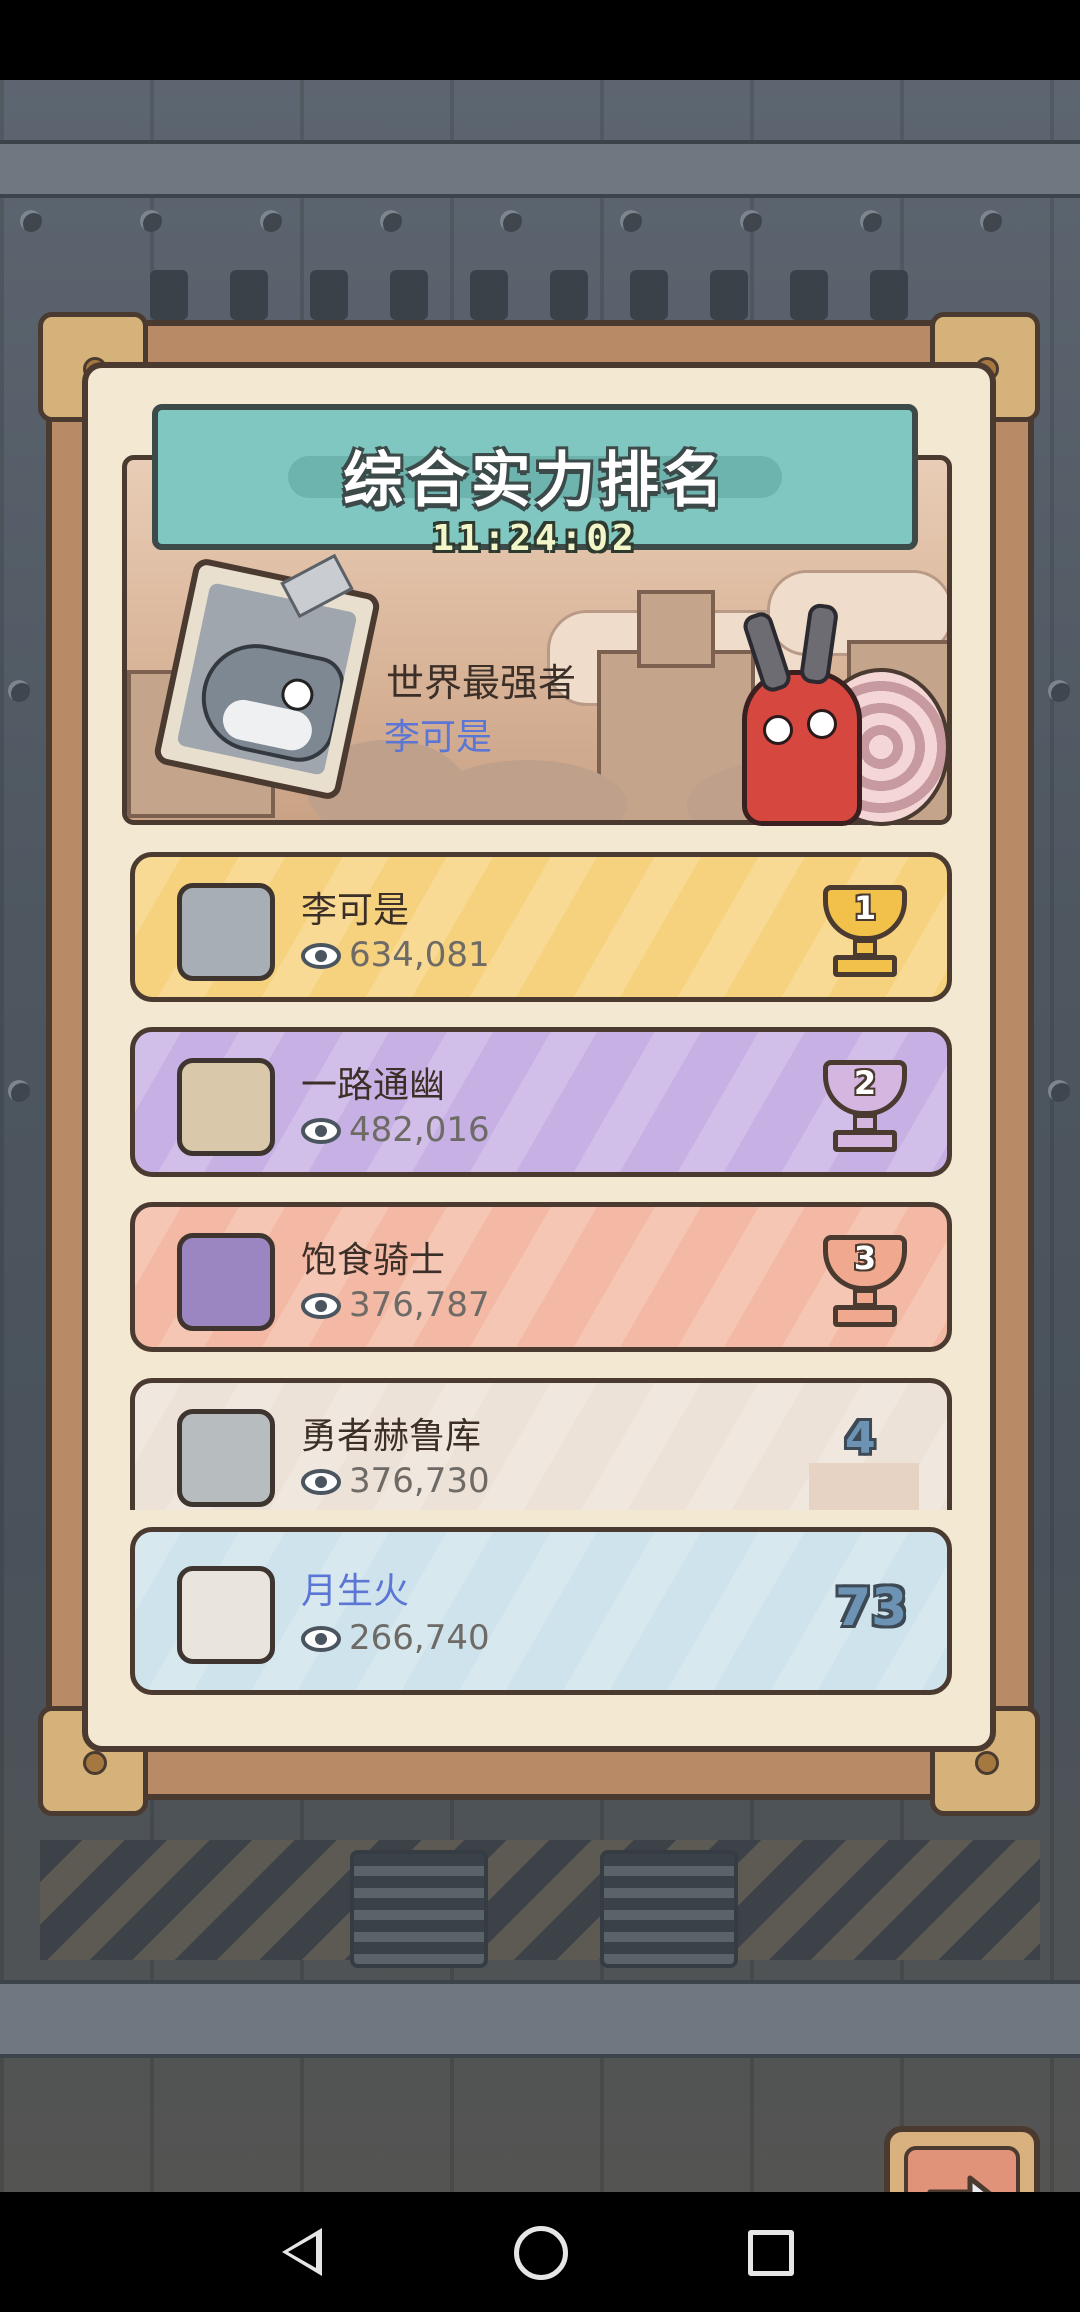 The width and height of the screenshot is (1080, 2312). What do you see at coordinates (541, 927) in the screenshot?
I see `rank-row-1: 李可是 634,081 1` at bounding box center [541, 927].